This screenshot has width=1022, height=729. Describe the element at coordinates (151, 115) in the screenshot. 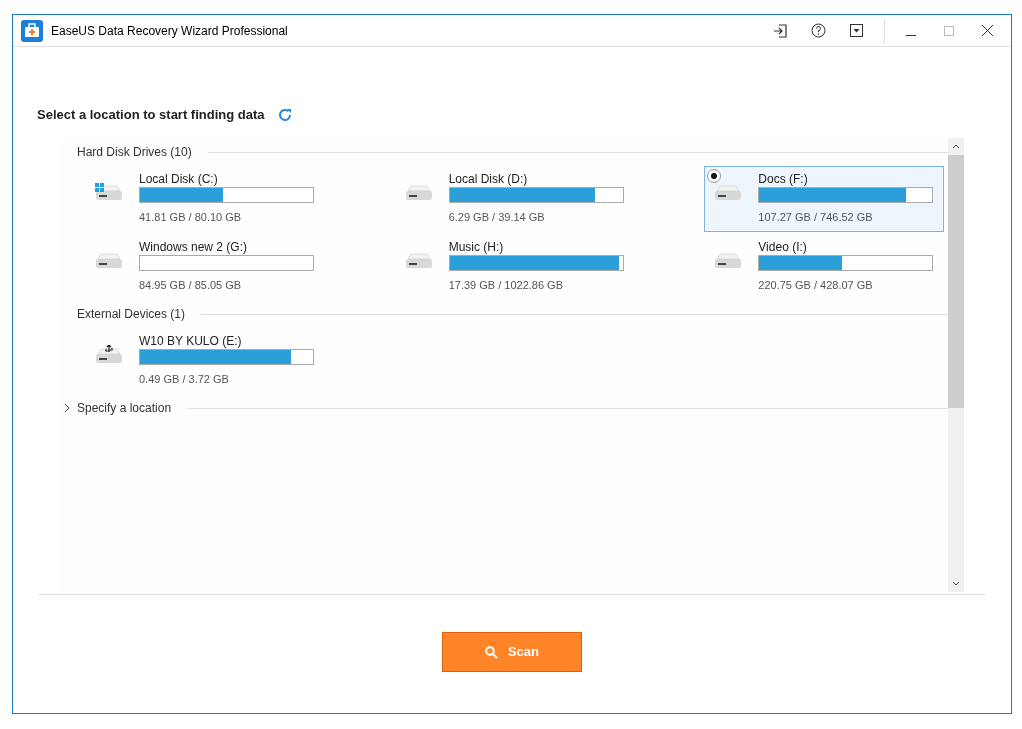

I see `section-heading: Select a location to start finding data` at that location.